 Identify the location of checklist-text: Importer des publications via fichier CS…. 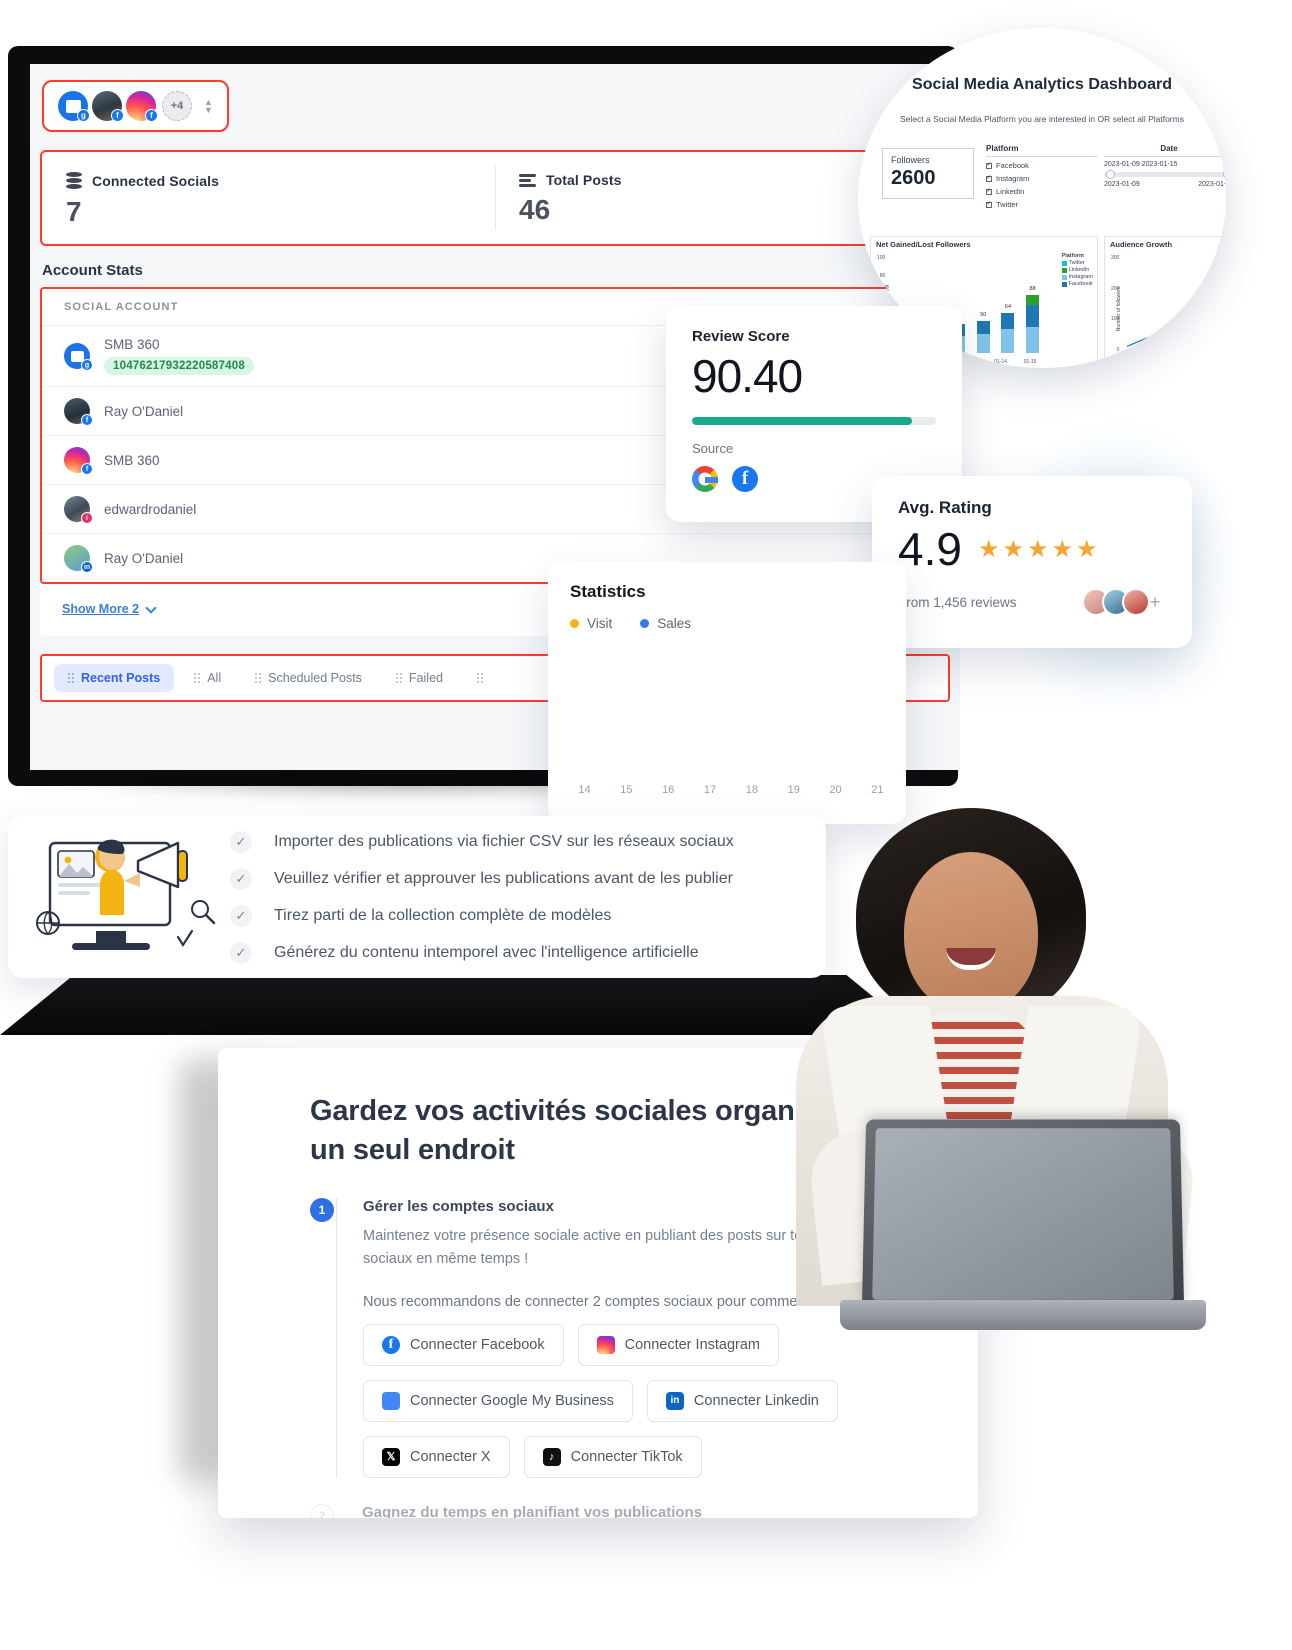
(504, 841).